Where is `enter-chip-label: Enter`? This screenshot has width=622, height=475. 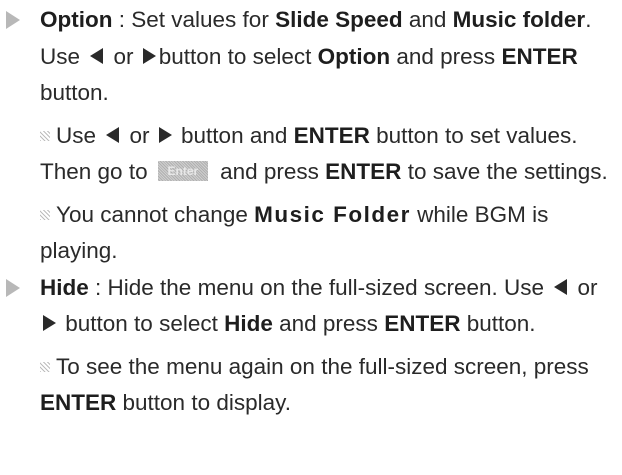
enter-chip-label: Enter is located at coordinates (183, 171).